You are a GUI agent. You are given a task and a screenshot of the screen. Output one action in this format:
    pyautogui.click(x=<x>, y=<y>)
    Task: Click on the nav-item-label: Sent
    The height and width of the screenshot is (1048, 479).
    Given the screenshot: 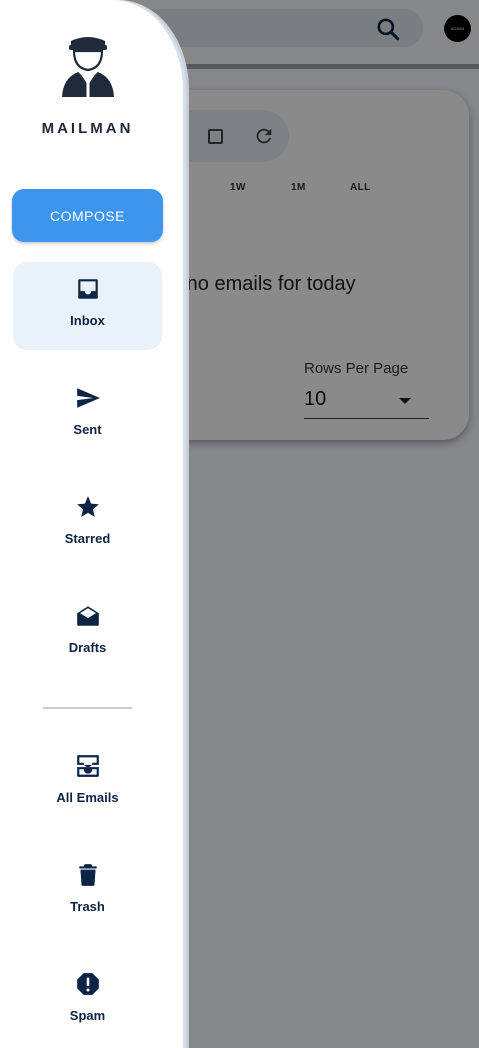 What is the action you would take?
    pyautogui.click(x=87, y=429)
    